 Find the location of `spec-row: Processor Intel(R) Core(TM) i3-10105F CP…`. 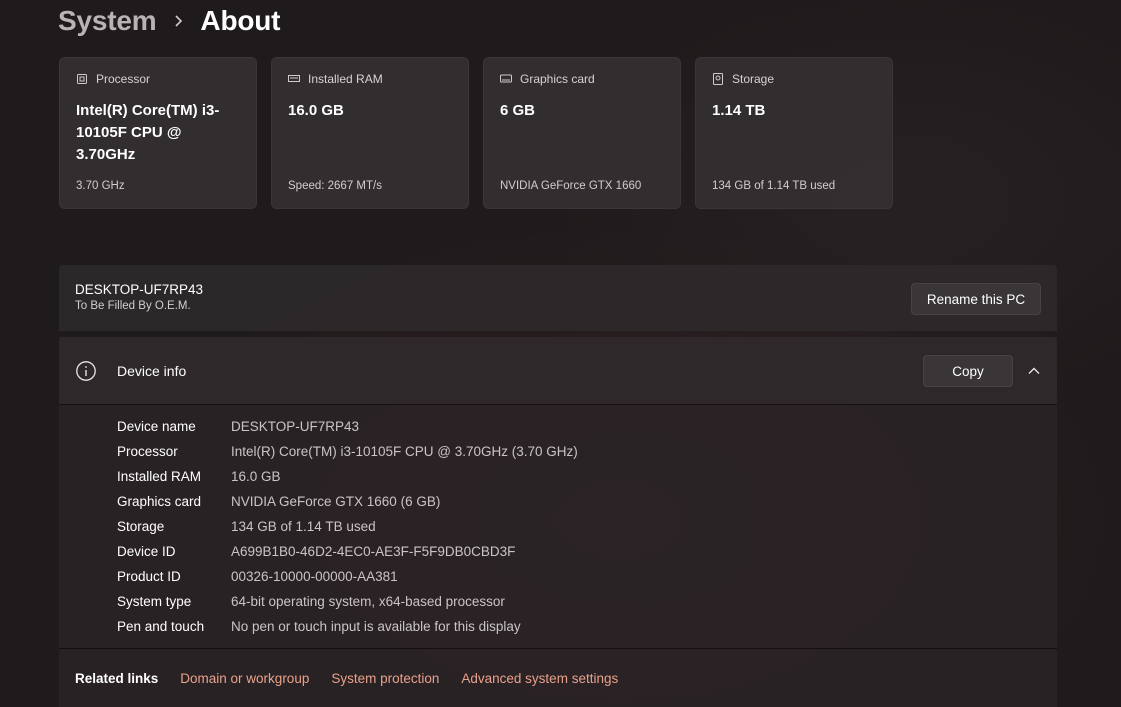

spec-row: Processor Intel(R) Core(TM) i3-10105F CP… is located at coordinates (347, 451).